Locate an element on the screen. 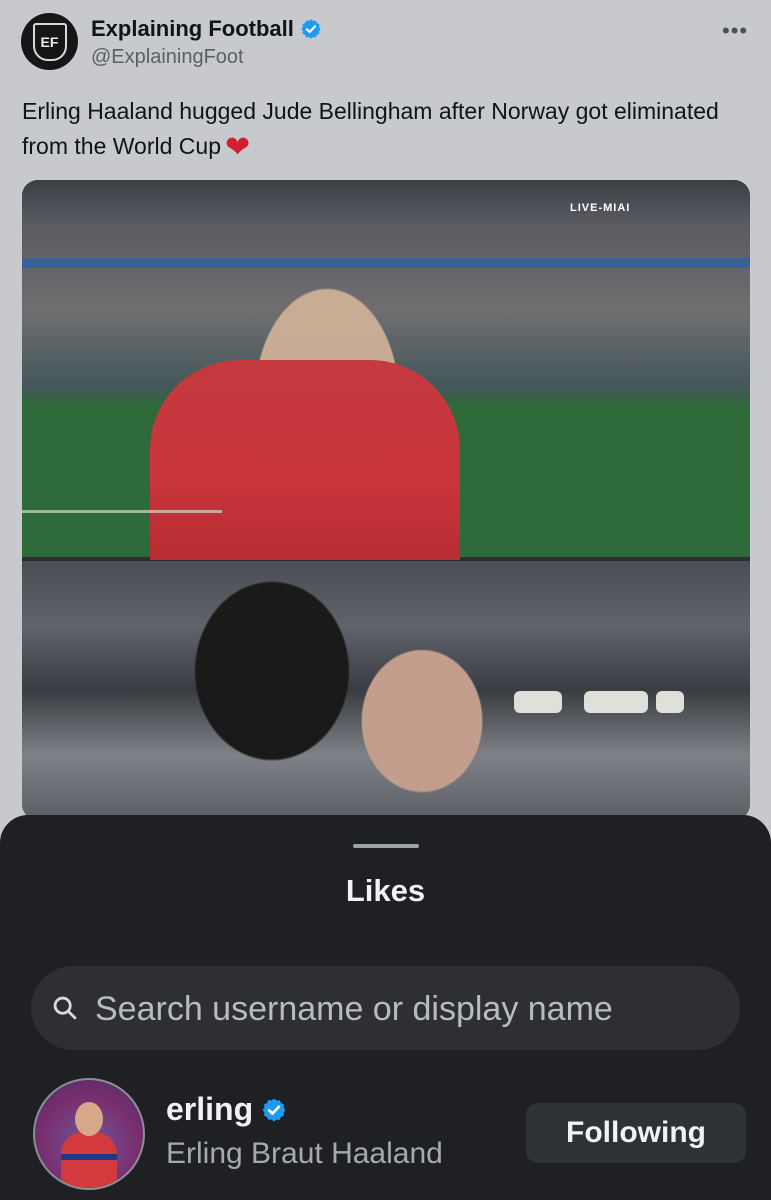  author-avatar: EF is located at coordinates (49, 41).